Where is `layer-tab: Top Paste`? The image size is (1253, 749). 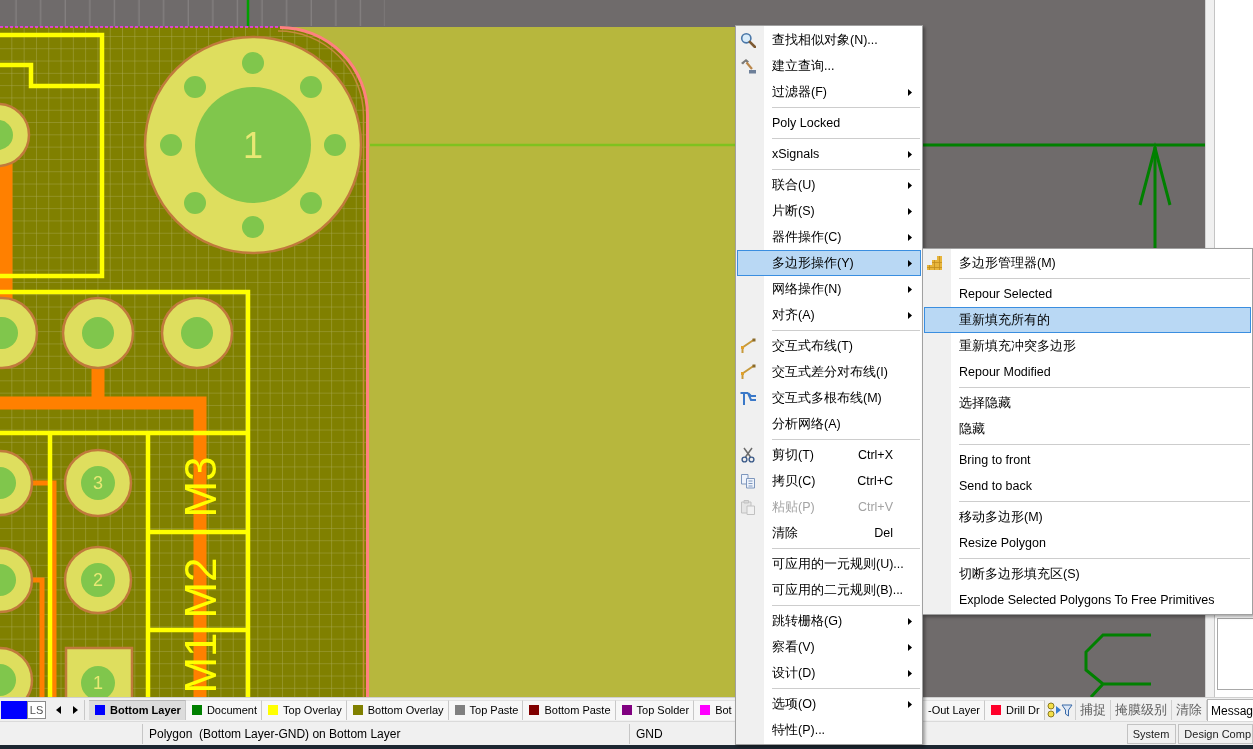 layer-tab: Top Paste is located at coordinates (486, 709).